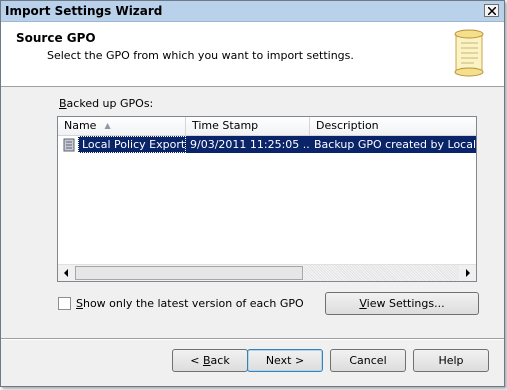 This screenshot has width=507, height=390. I want to click on list-header: Name ▲ Time Stamp Description, so click(267, 126).